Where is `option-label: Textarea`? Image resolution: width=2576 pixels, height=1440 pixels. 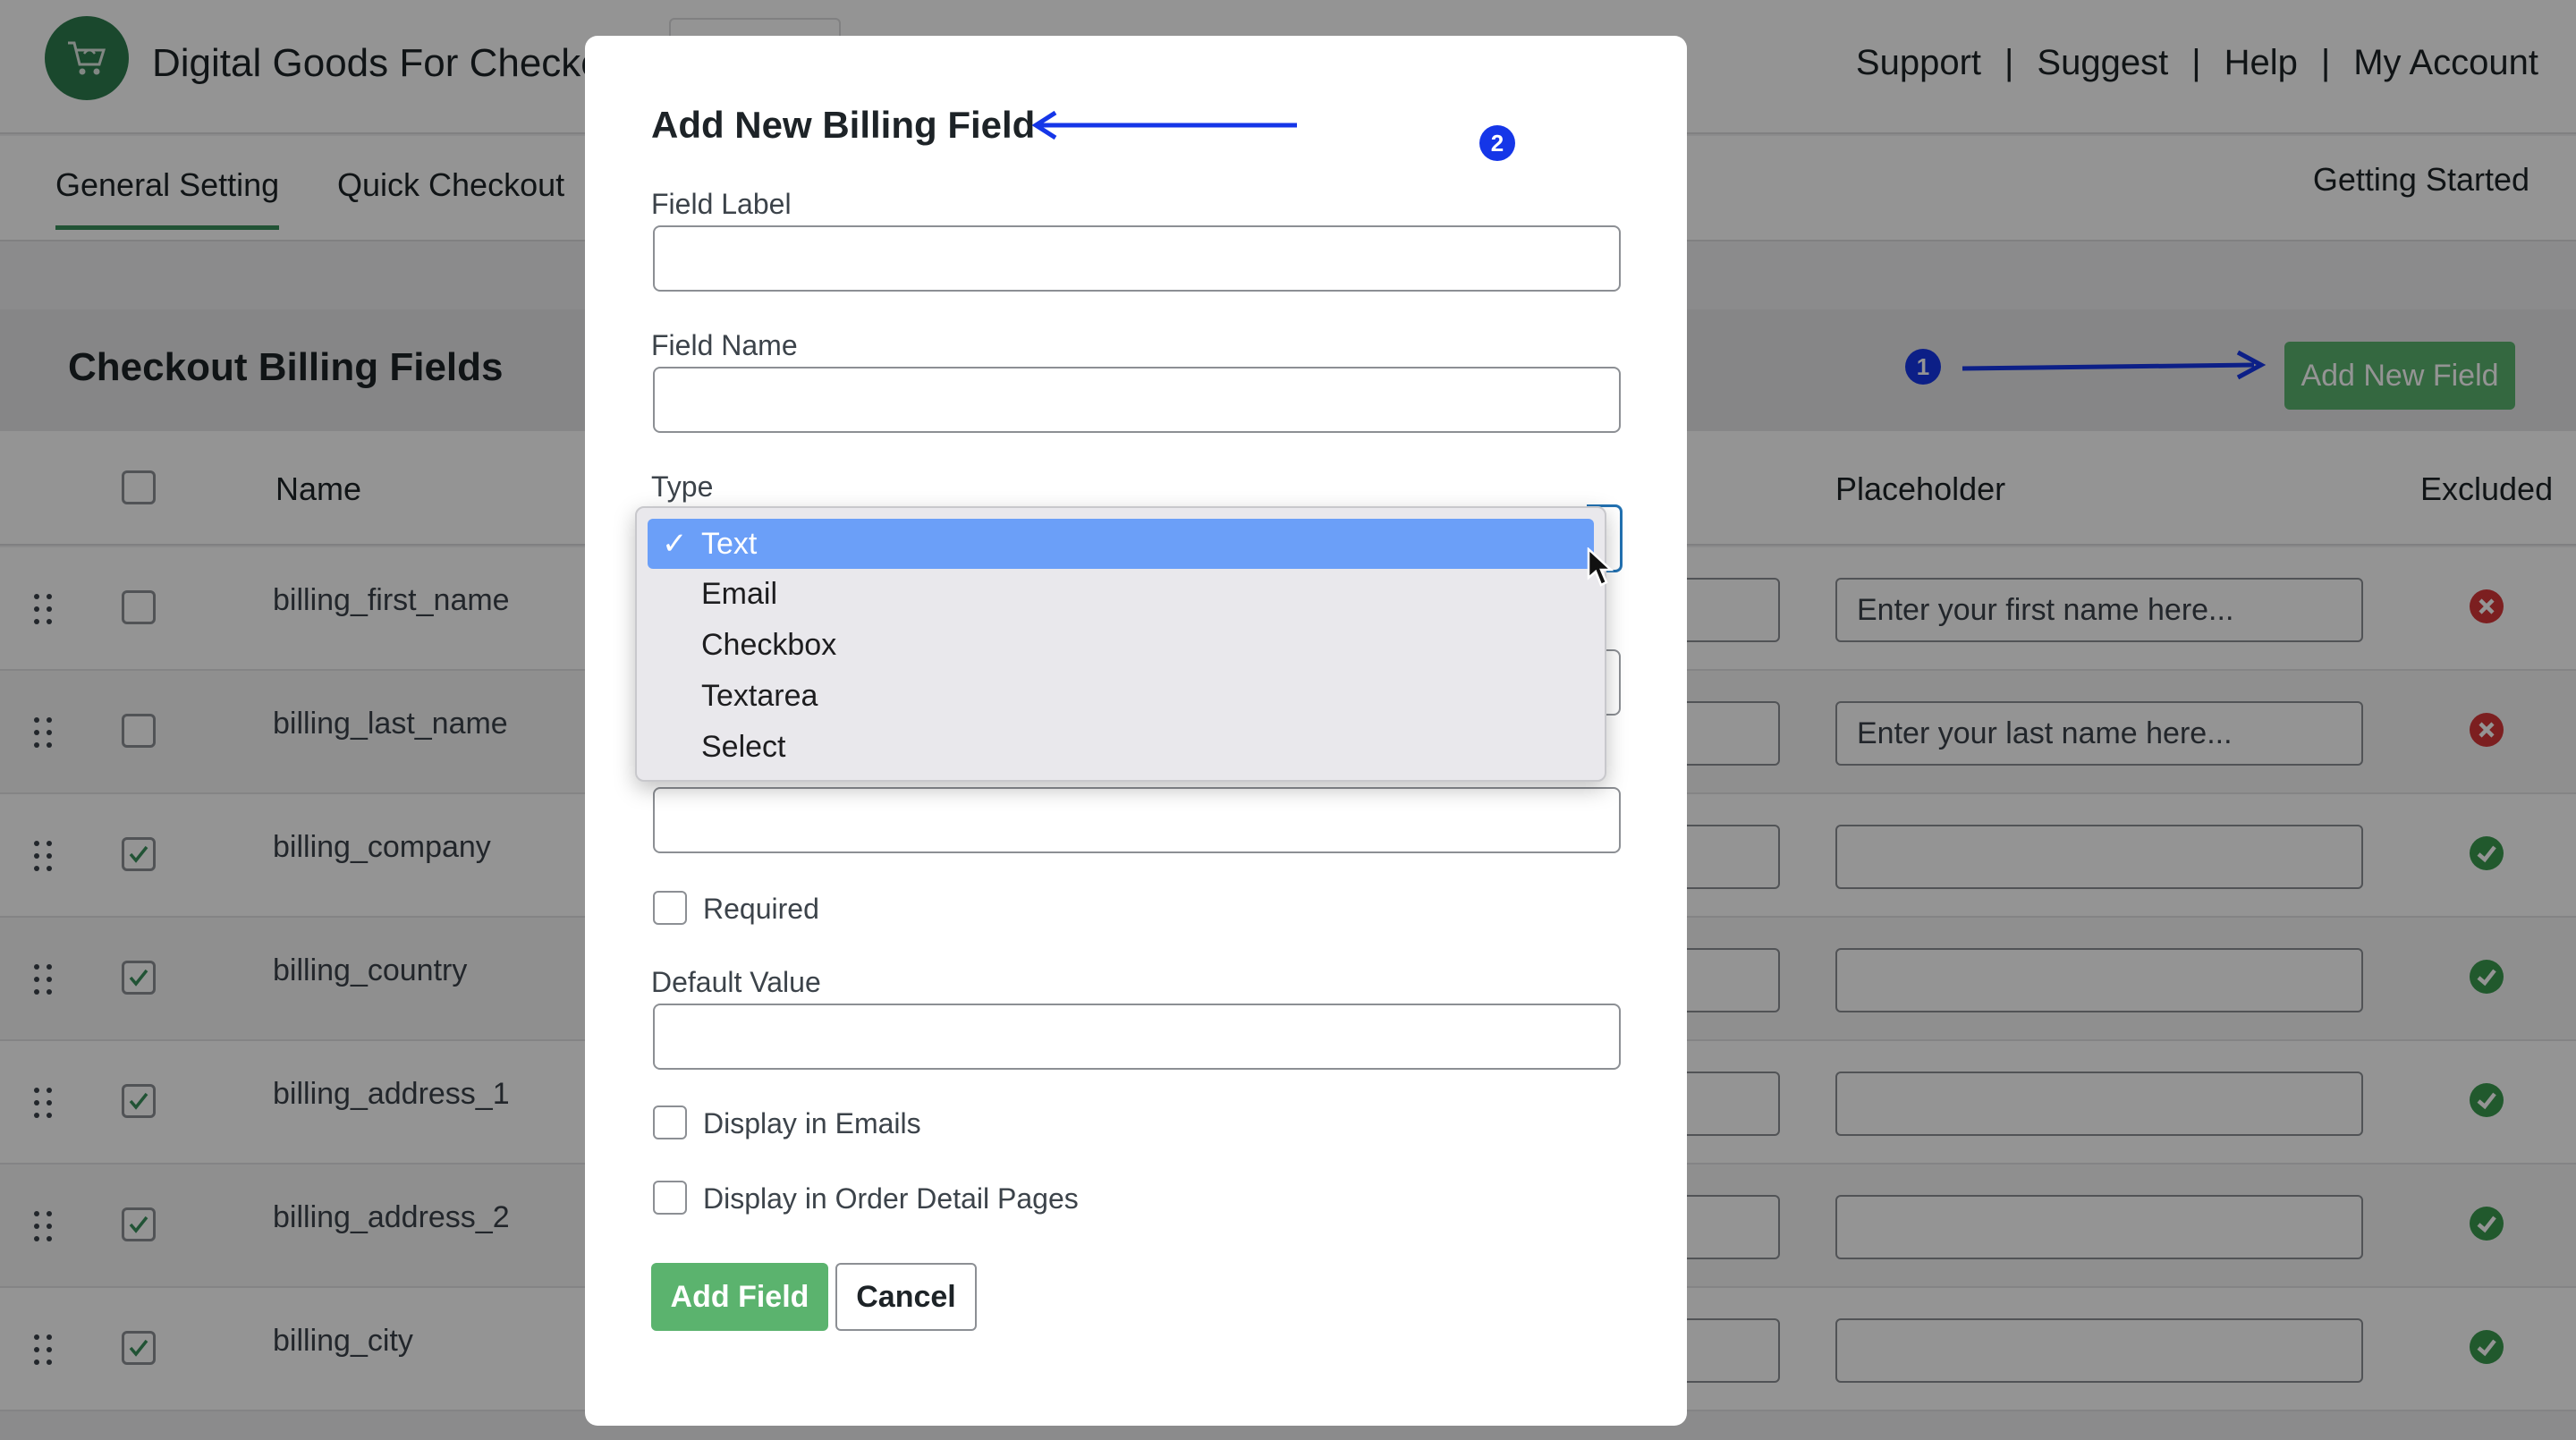
option-label: Textarea is located at coordinates (759, 696).